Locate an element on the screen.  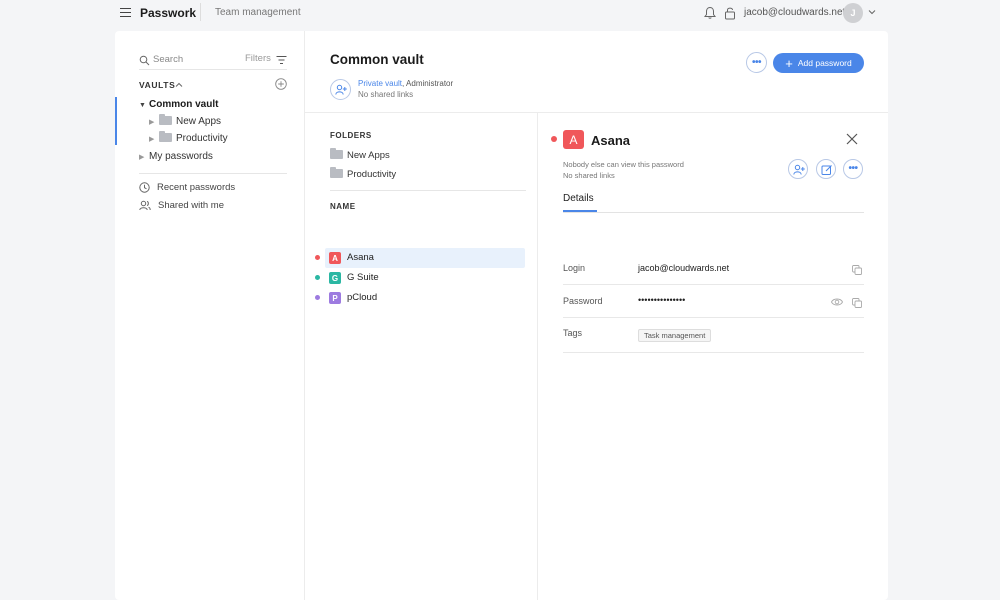
share-password-button is located at coordinates (798, 169).